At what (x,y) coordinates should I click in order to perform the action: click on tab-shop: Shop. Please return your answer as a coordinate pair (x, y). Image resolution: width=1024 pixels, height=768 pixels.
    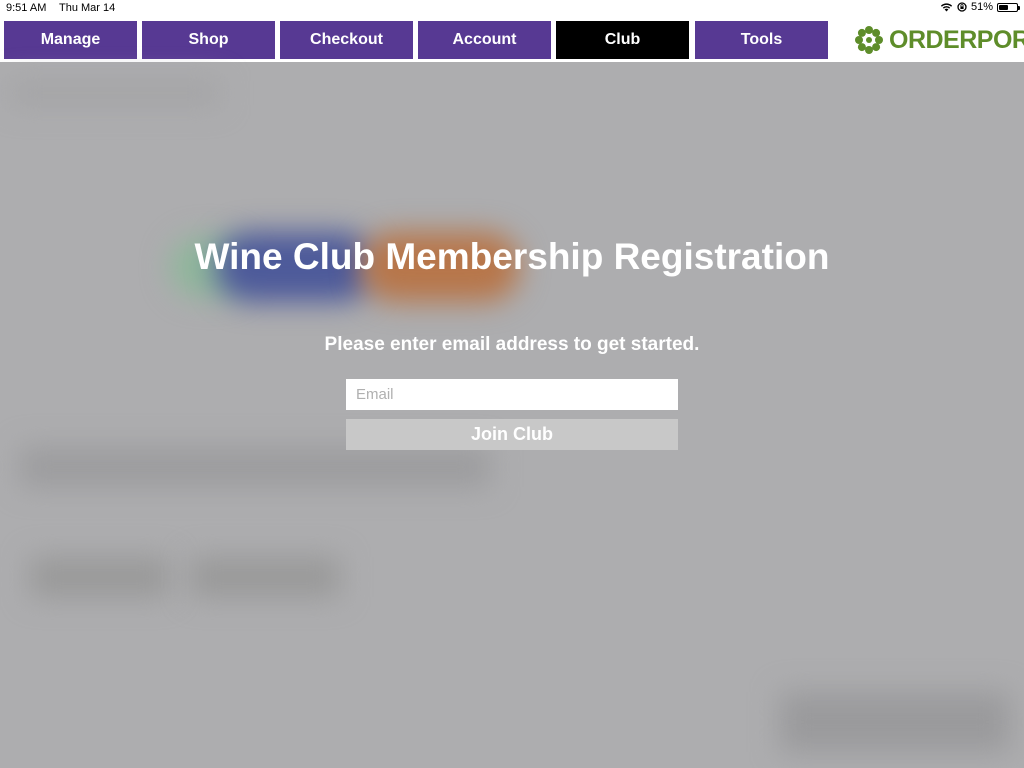
    Looking at the image, I should click on (208, 40).